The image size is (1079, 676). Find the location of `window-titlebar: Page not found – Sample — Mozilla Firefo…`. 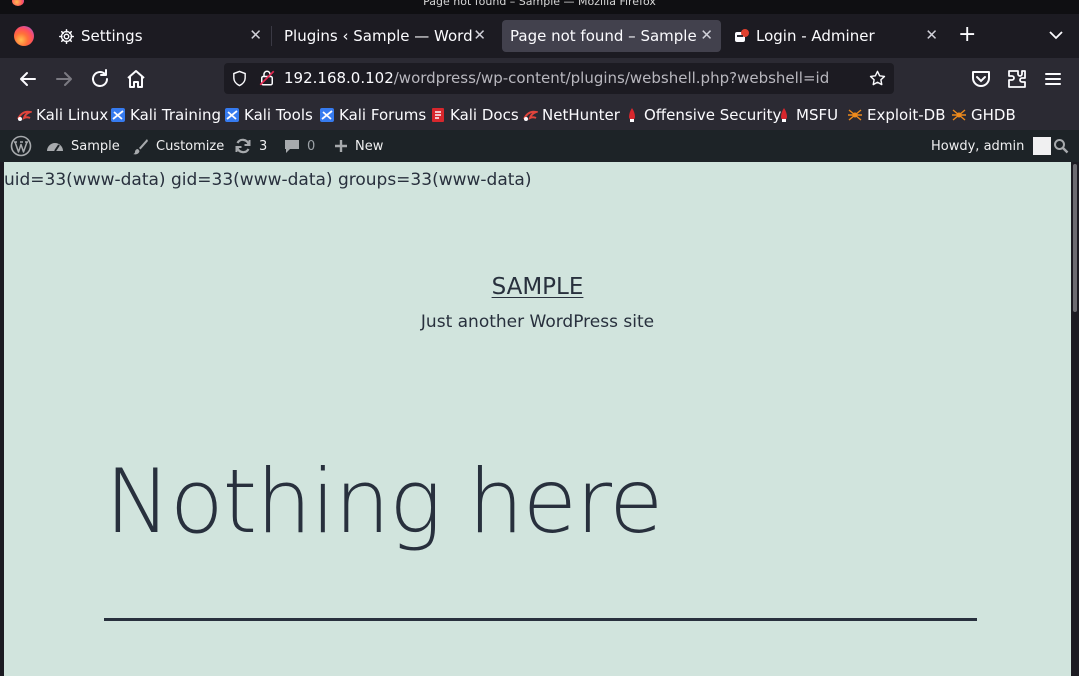

window-titlebar: Page not found – Sample — Mozilla Firefo… is located at coordinates (539, 7).